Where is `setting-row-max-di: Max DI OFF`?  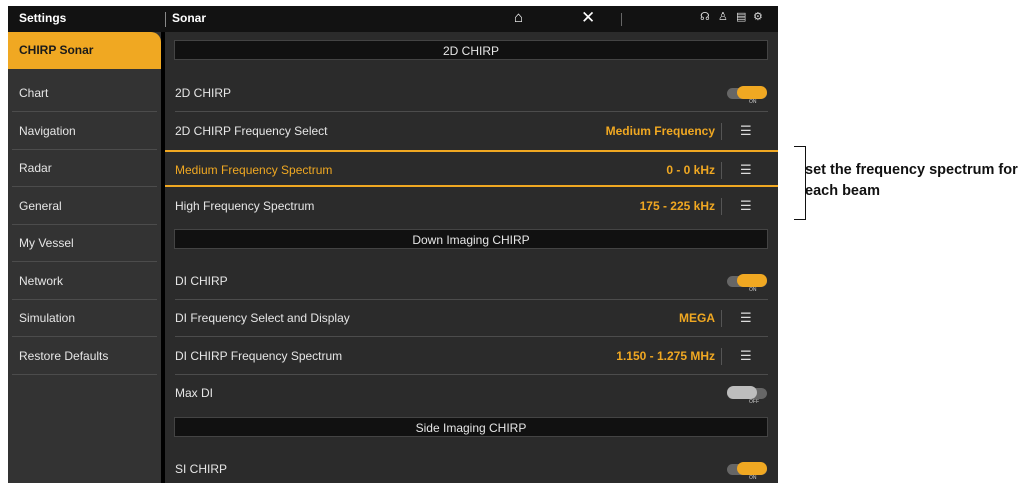
setting-row-max-di: Max DI OFF is located at coordinates (471, 393).